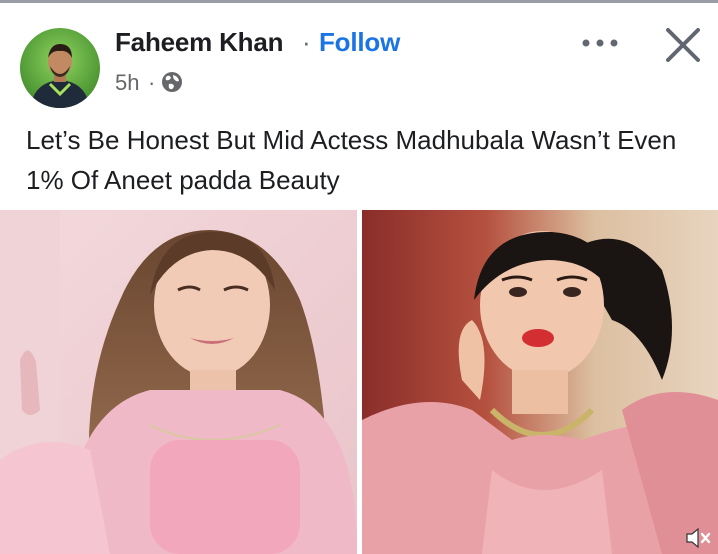 This screenshot has height=554, width=718. I want to click on top-divider, so click(359, 1).